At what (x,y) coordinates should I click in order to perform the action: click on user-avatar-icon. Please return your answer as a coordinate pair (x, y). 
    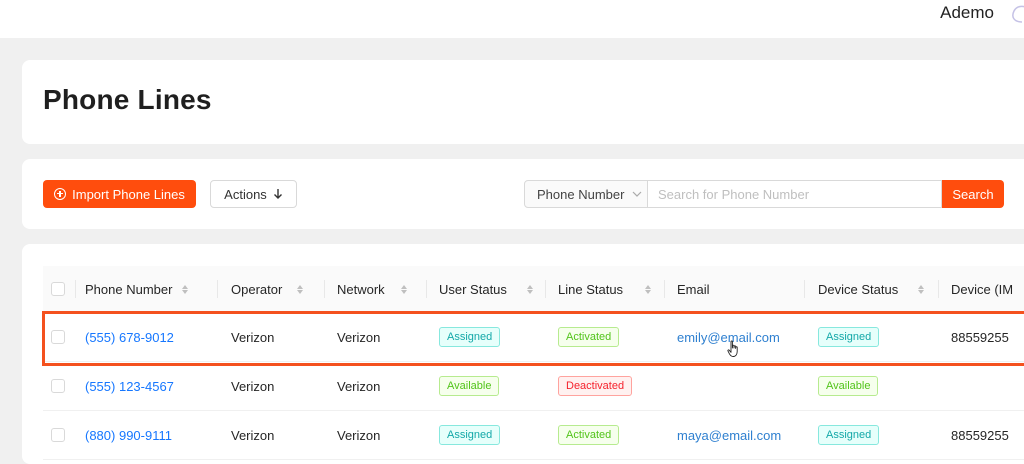
    Looking at the image, I should click on (1016, 13).